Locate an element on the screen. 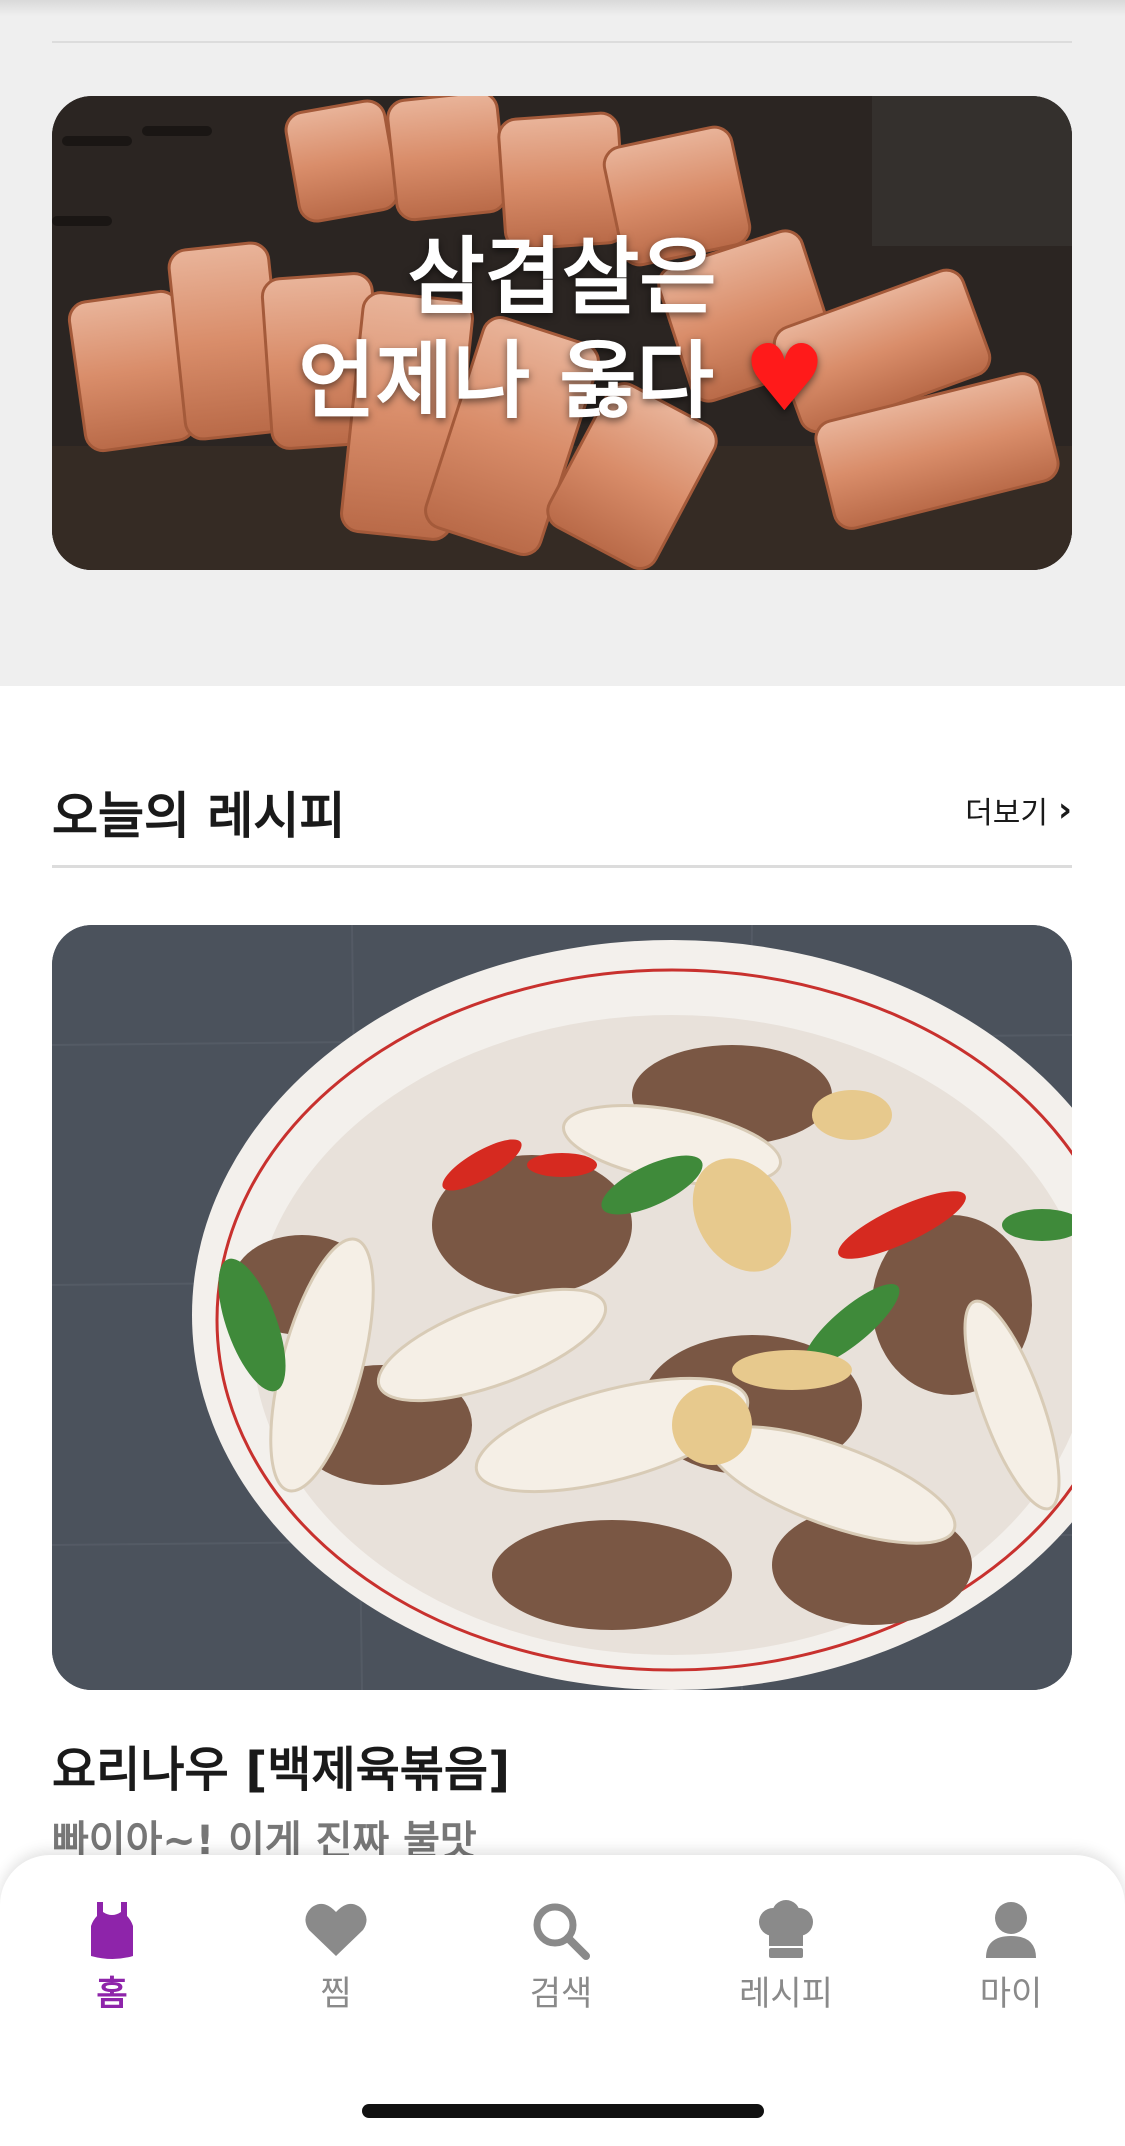  top-divider is located at coordinates (562, 42).